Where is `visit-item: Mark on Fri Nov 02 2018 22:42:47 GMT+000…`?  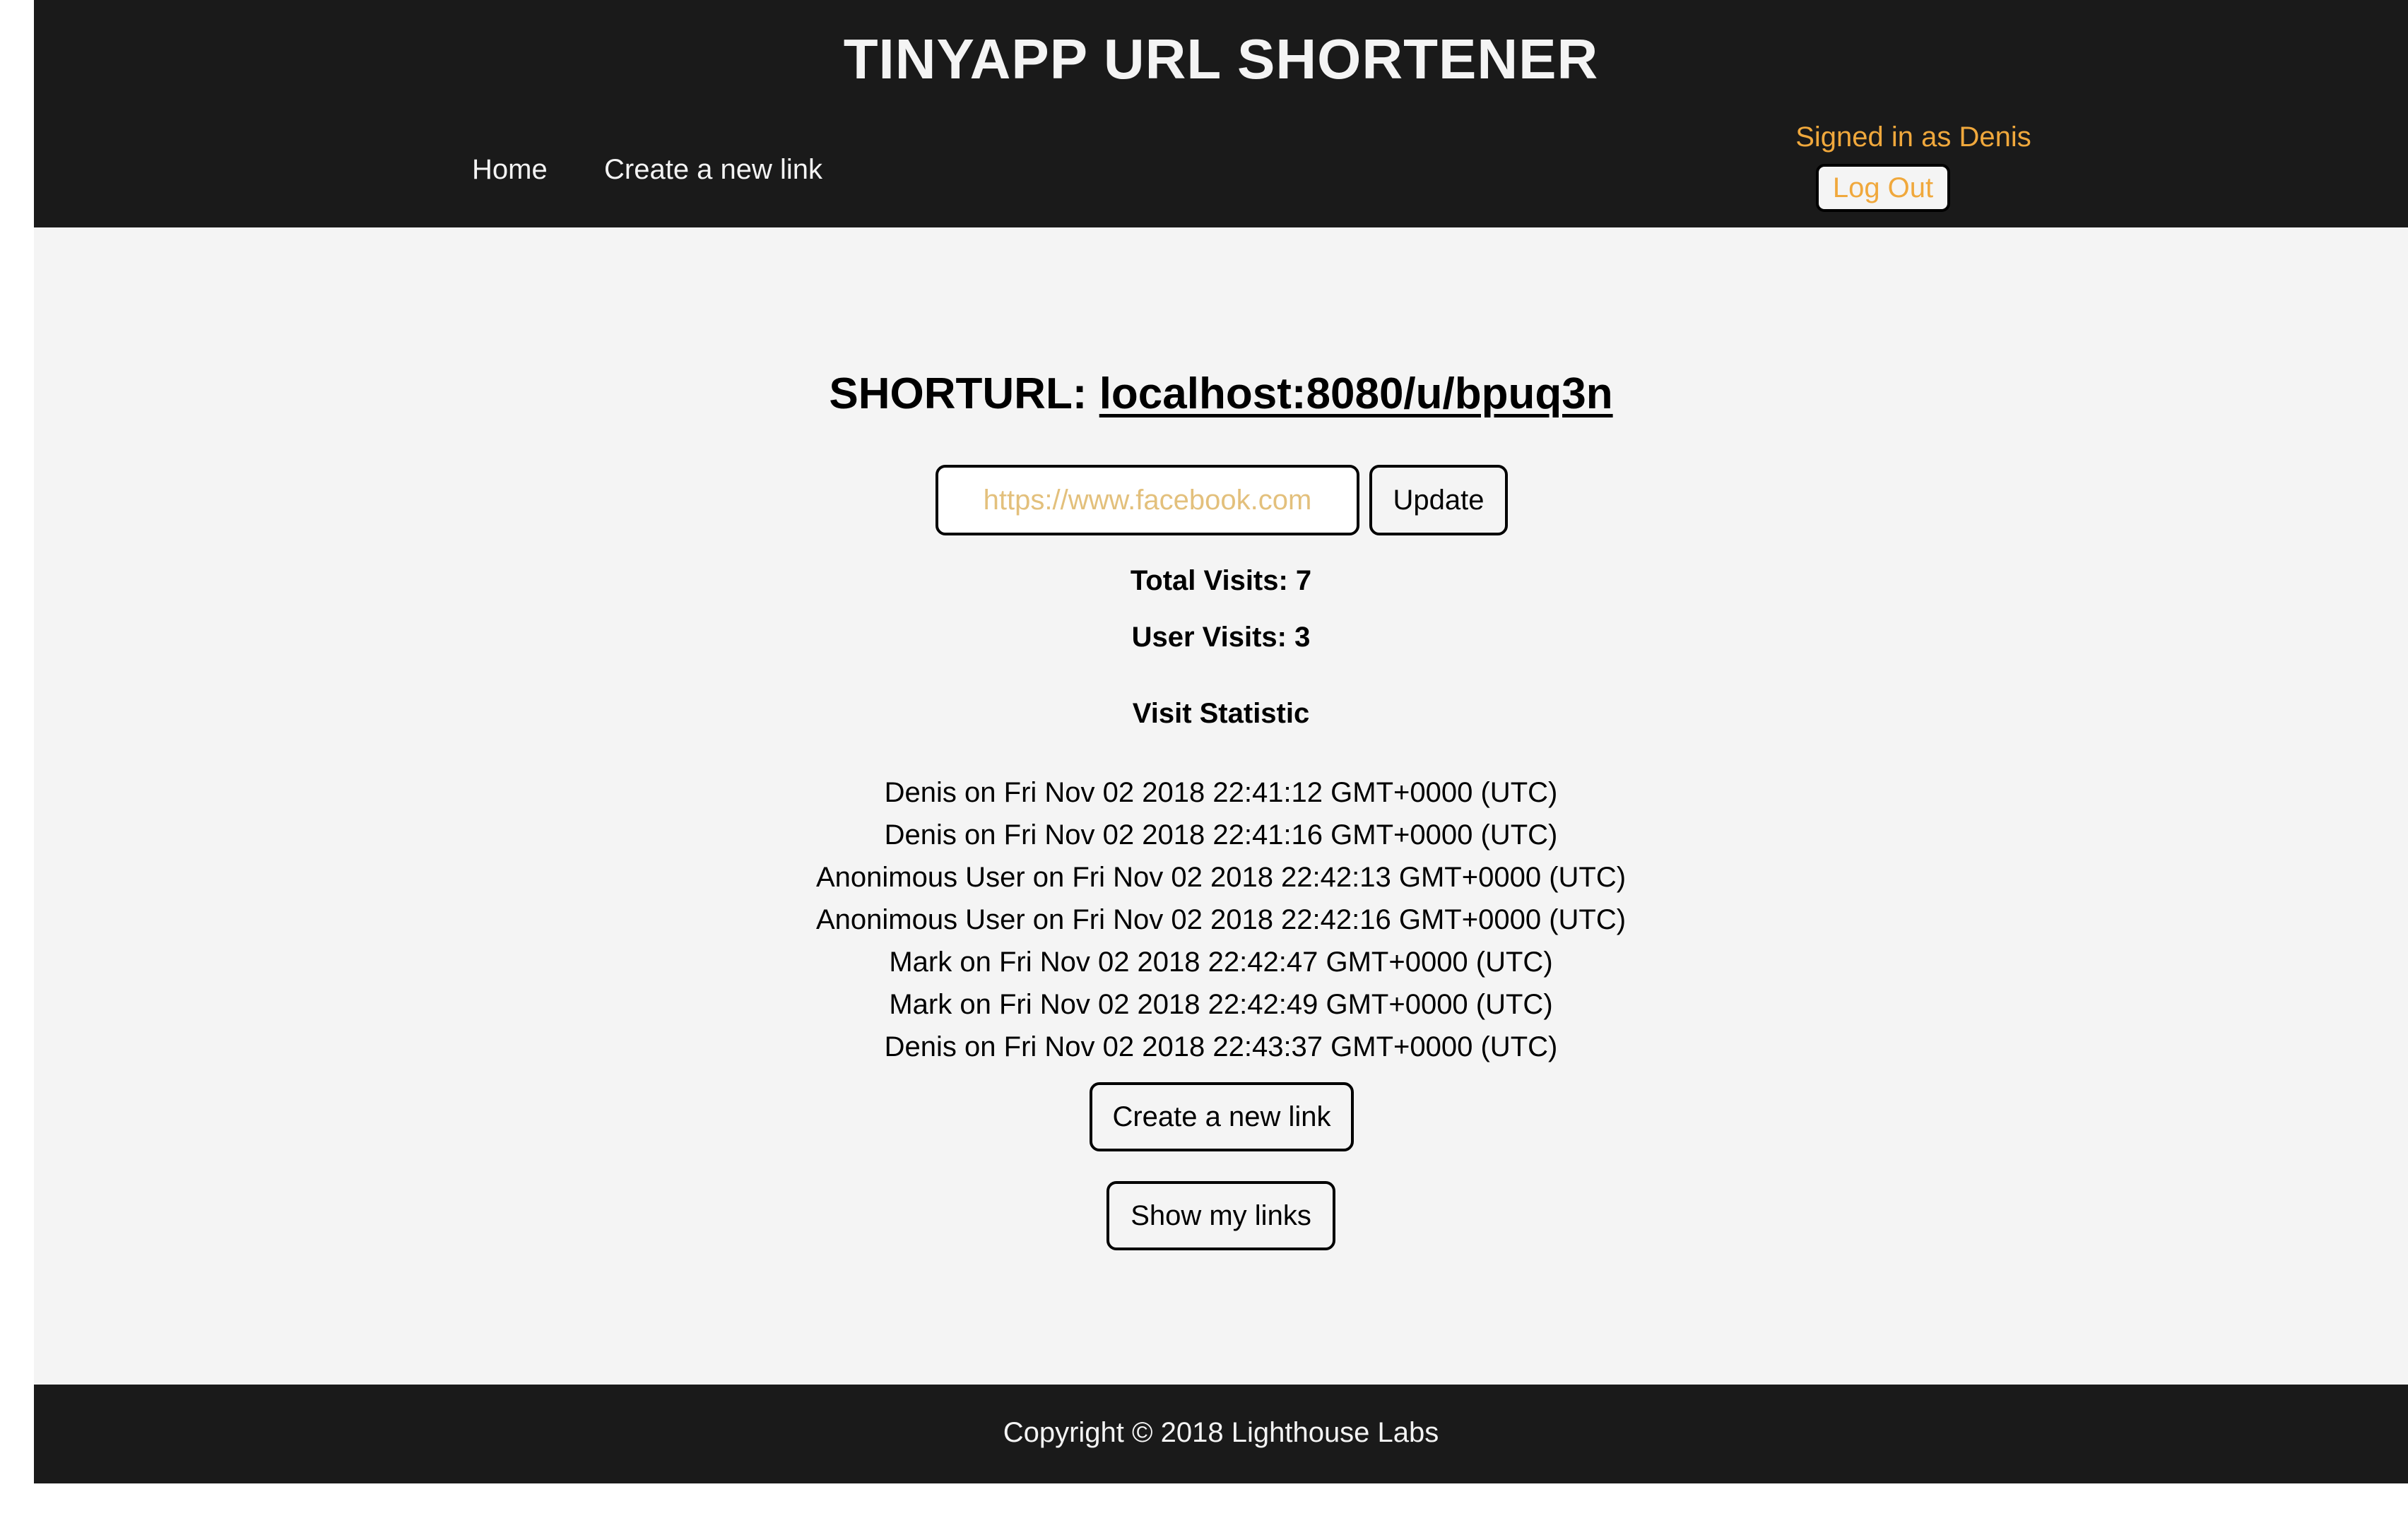 visit-item: Mark on Fri Nov 02 2018 22:42:47 GMT+000… is located at coordinates (1221, 962).